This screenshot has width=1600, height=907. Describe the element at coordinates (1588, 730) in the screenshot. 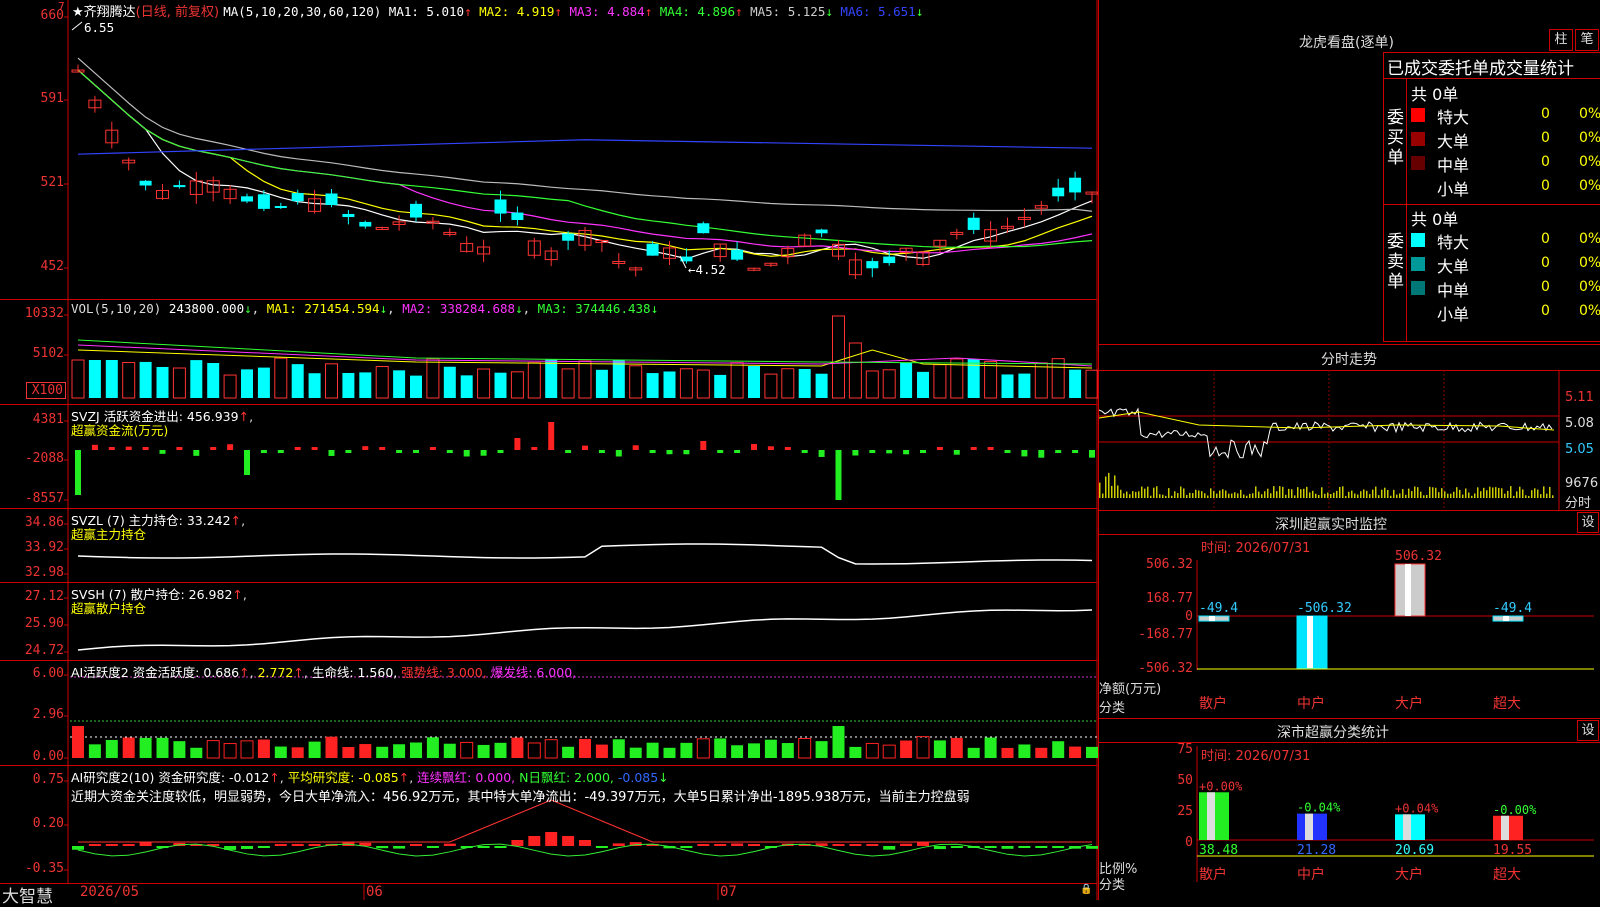

I see `classify-settings-button: 设` at that location.